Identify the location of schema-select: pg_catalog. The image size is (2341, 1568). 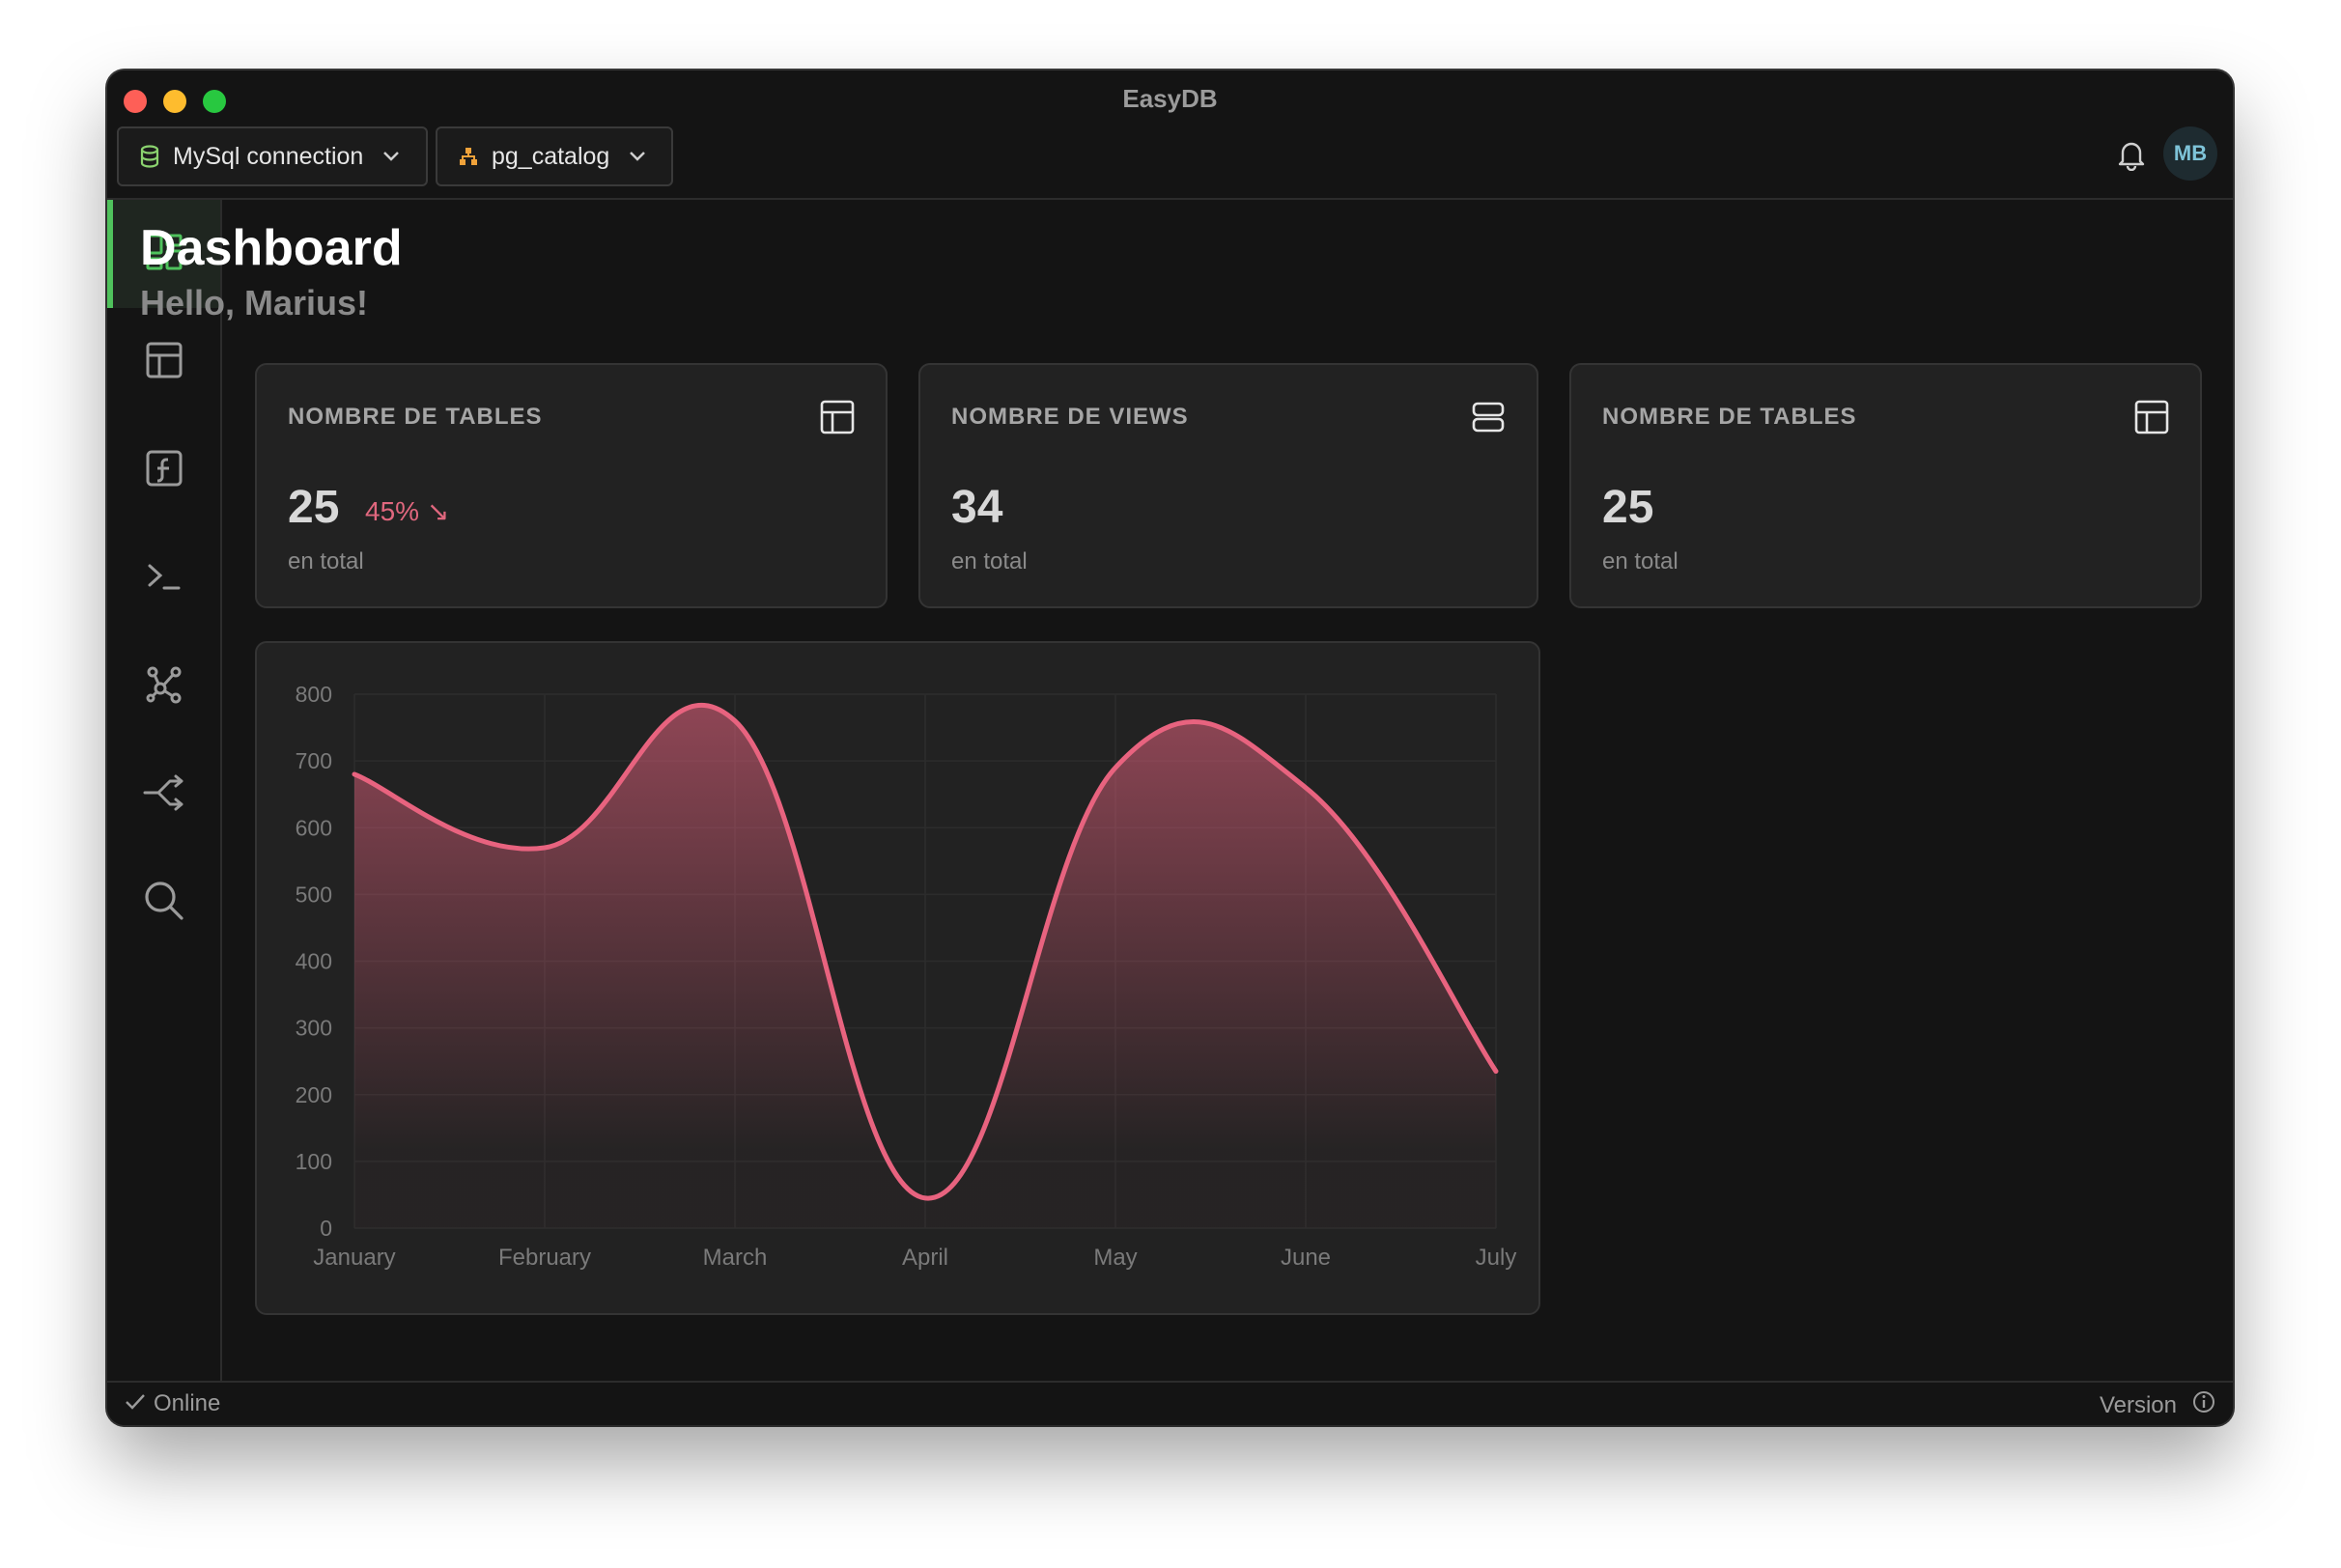
(555, 156).